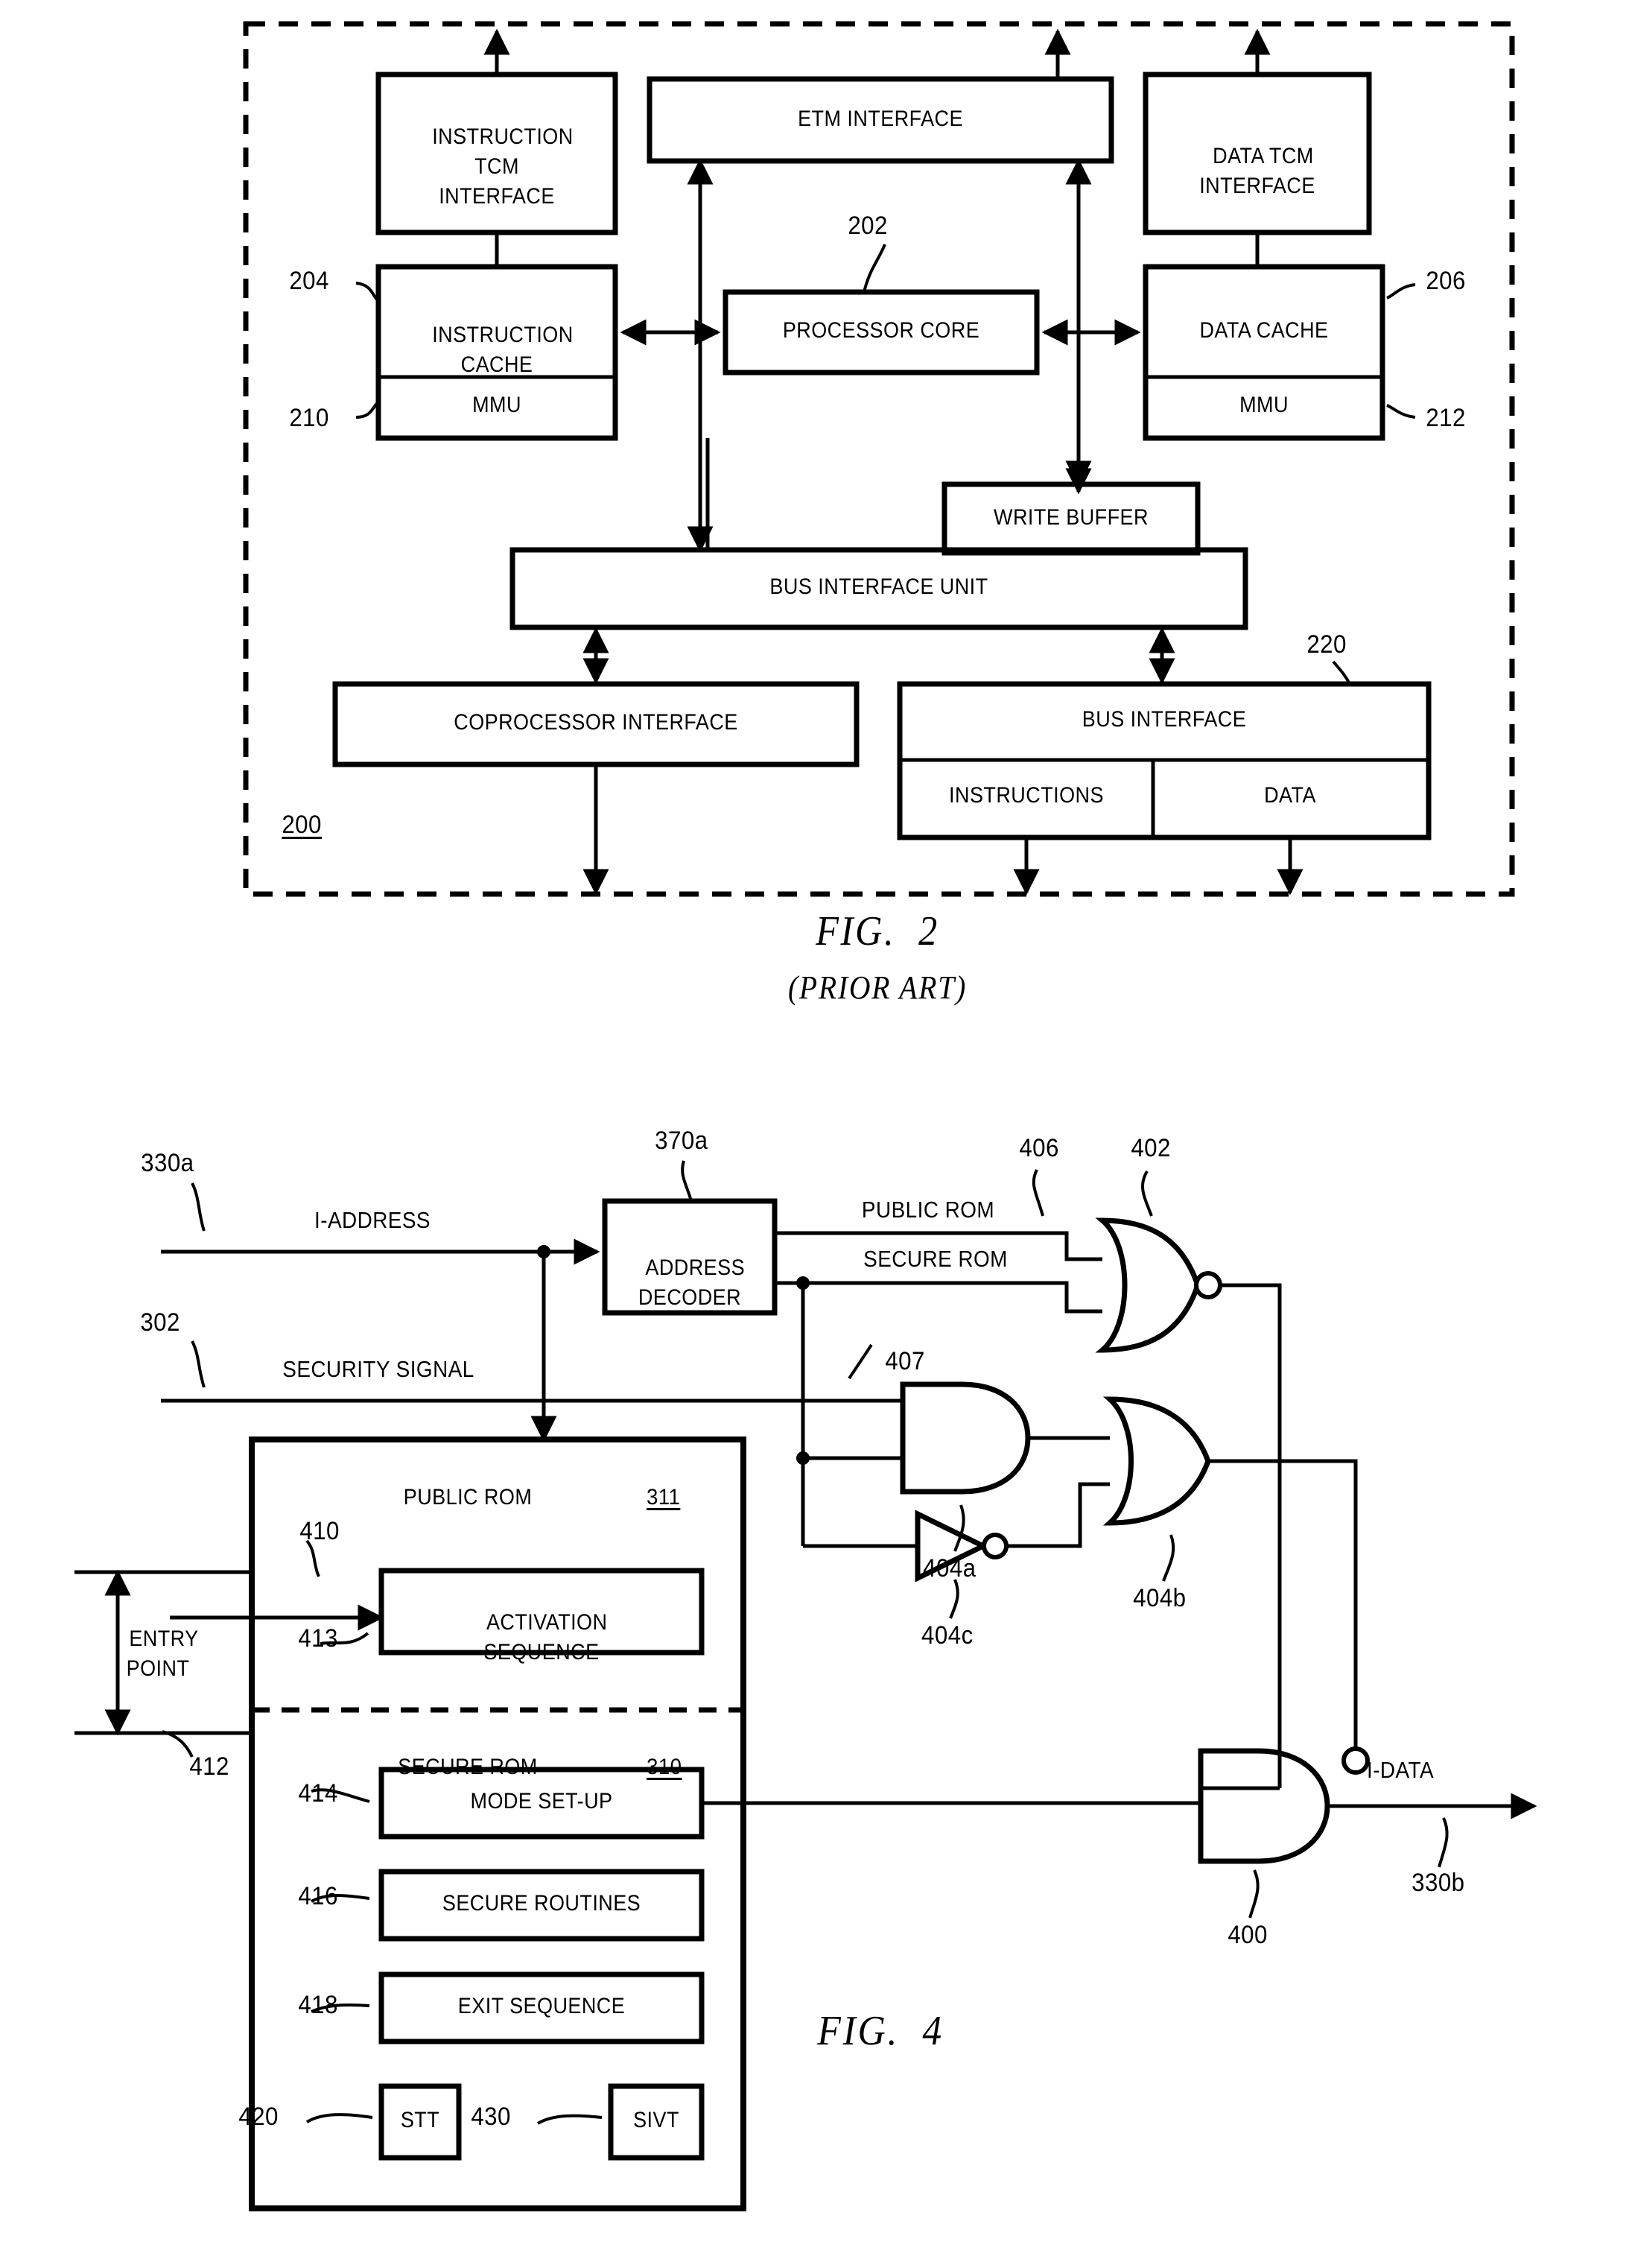  Describe the element at coordinates (1401, 1770) in the screenshot. I see `signal-i-data: I-DATA` at that location.